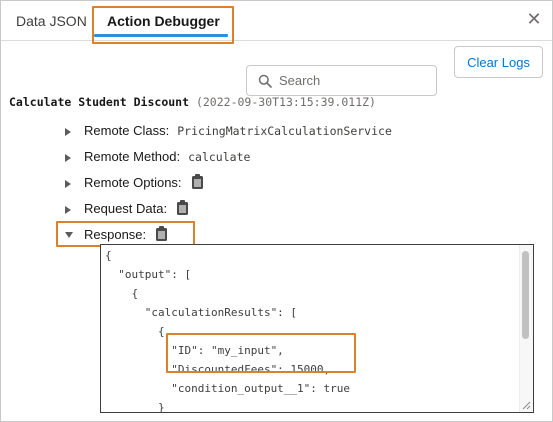  Describe the element at coordinates (276, 21) in the screenshot. I see `tab-bar: Data JSON Action Debugger ✕` at that location.